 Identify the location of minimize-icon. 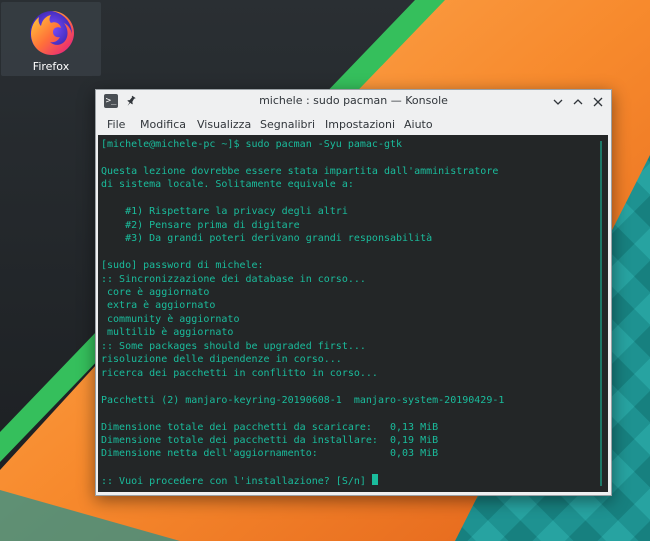
(558, 102).